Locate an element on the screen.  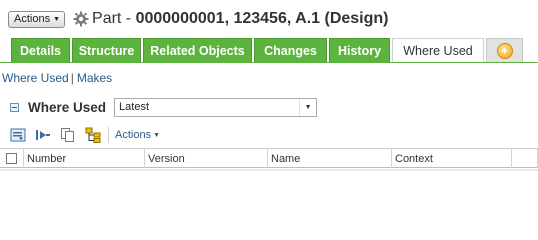
structure-icon is located at coordinates (93, 135).